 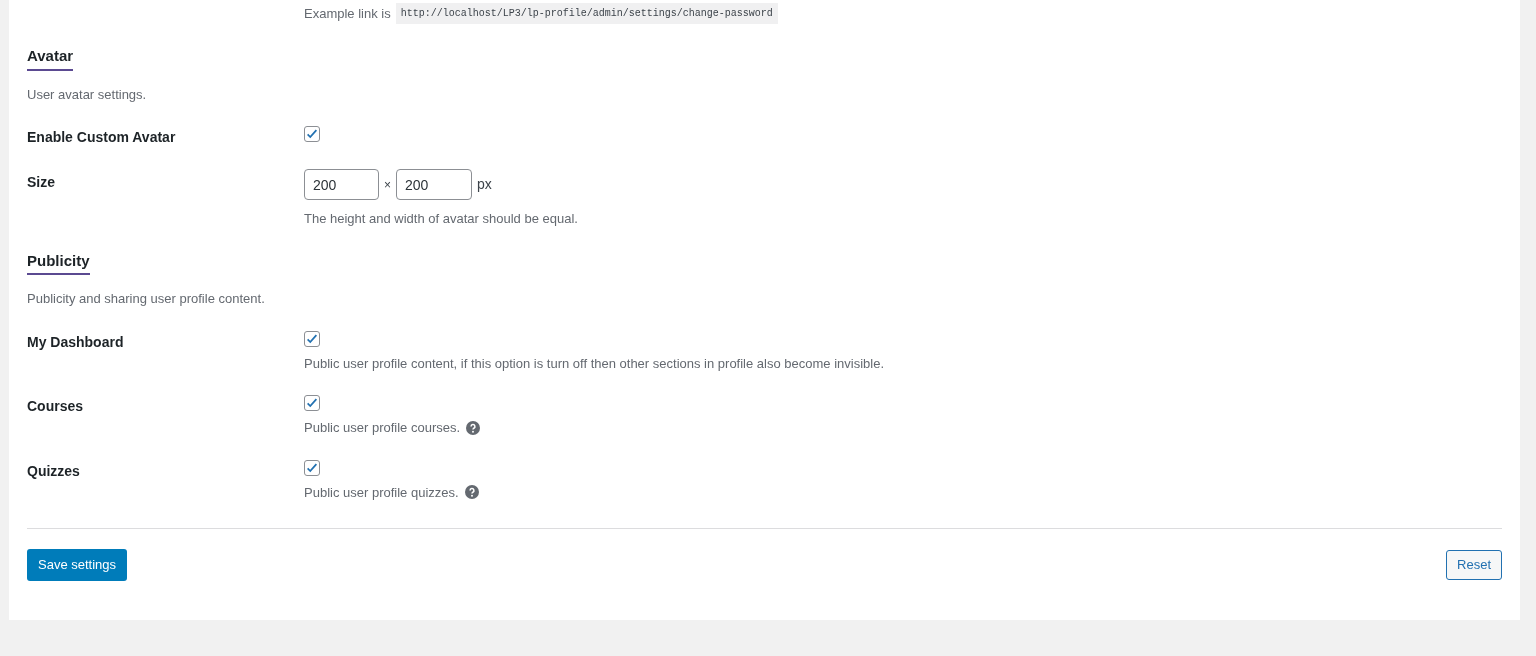 I want to click on unit-label: px, so click(x=484, y=184).